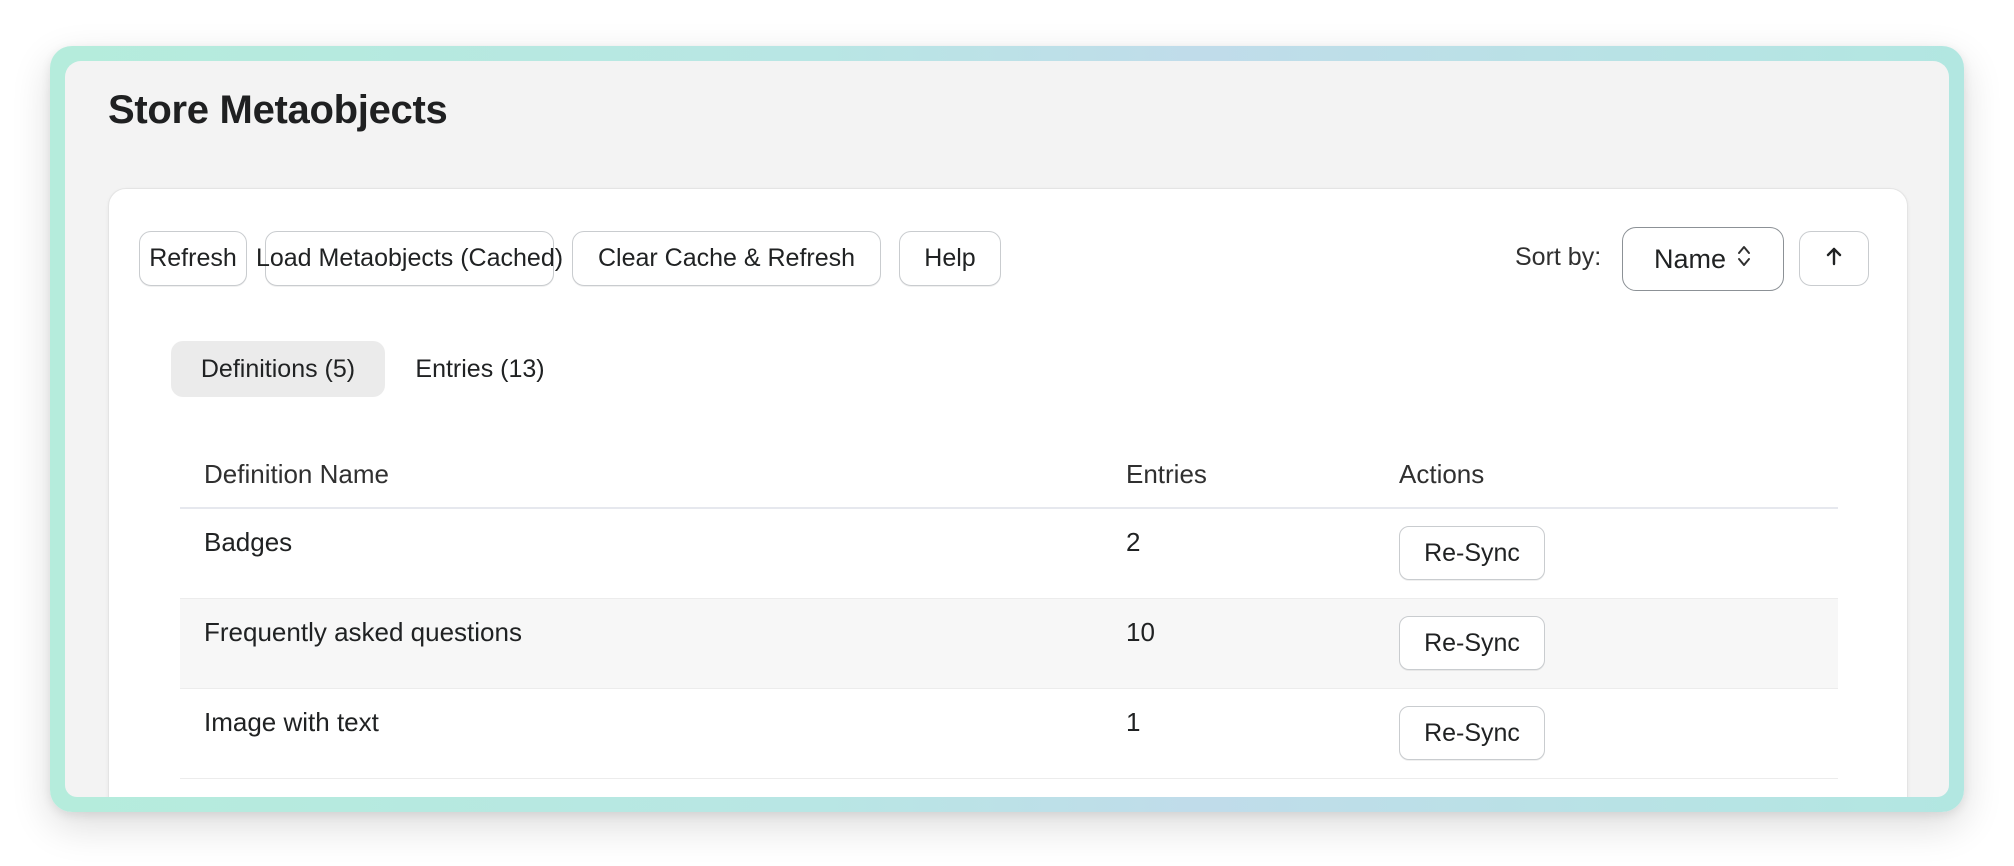  I want to click on definition-name-cell: Image with text, so click(291, 722).